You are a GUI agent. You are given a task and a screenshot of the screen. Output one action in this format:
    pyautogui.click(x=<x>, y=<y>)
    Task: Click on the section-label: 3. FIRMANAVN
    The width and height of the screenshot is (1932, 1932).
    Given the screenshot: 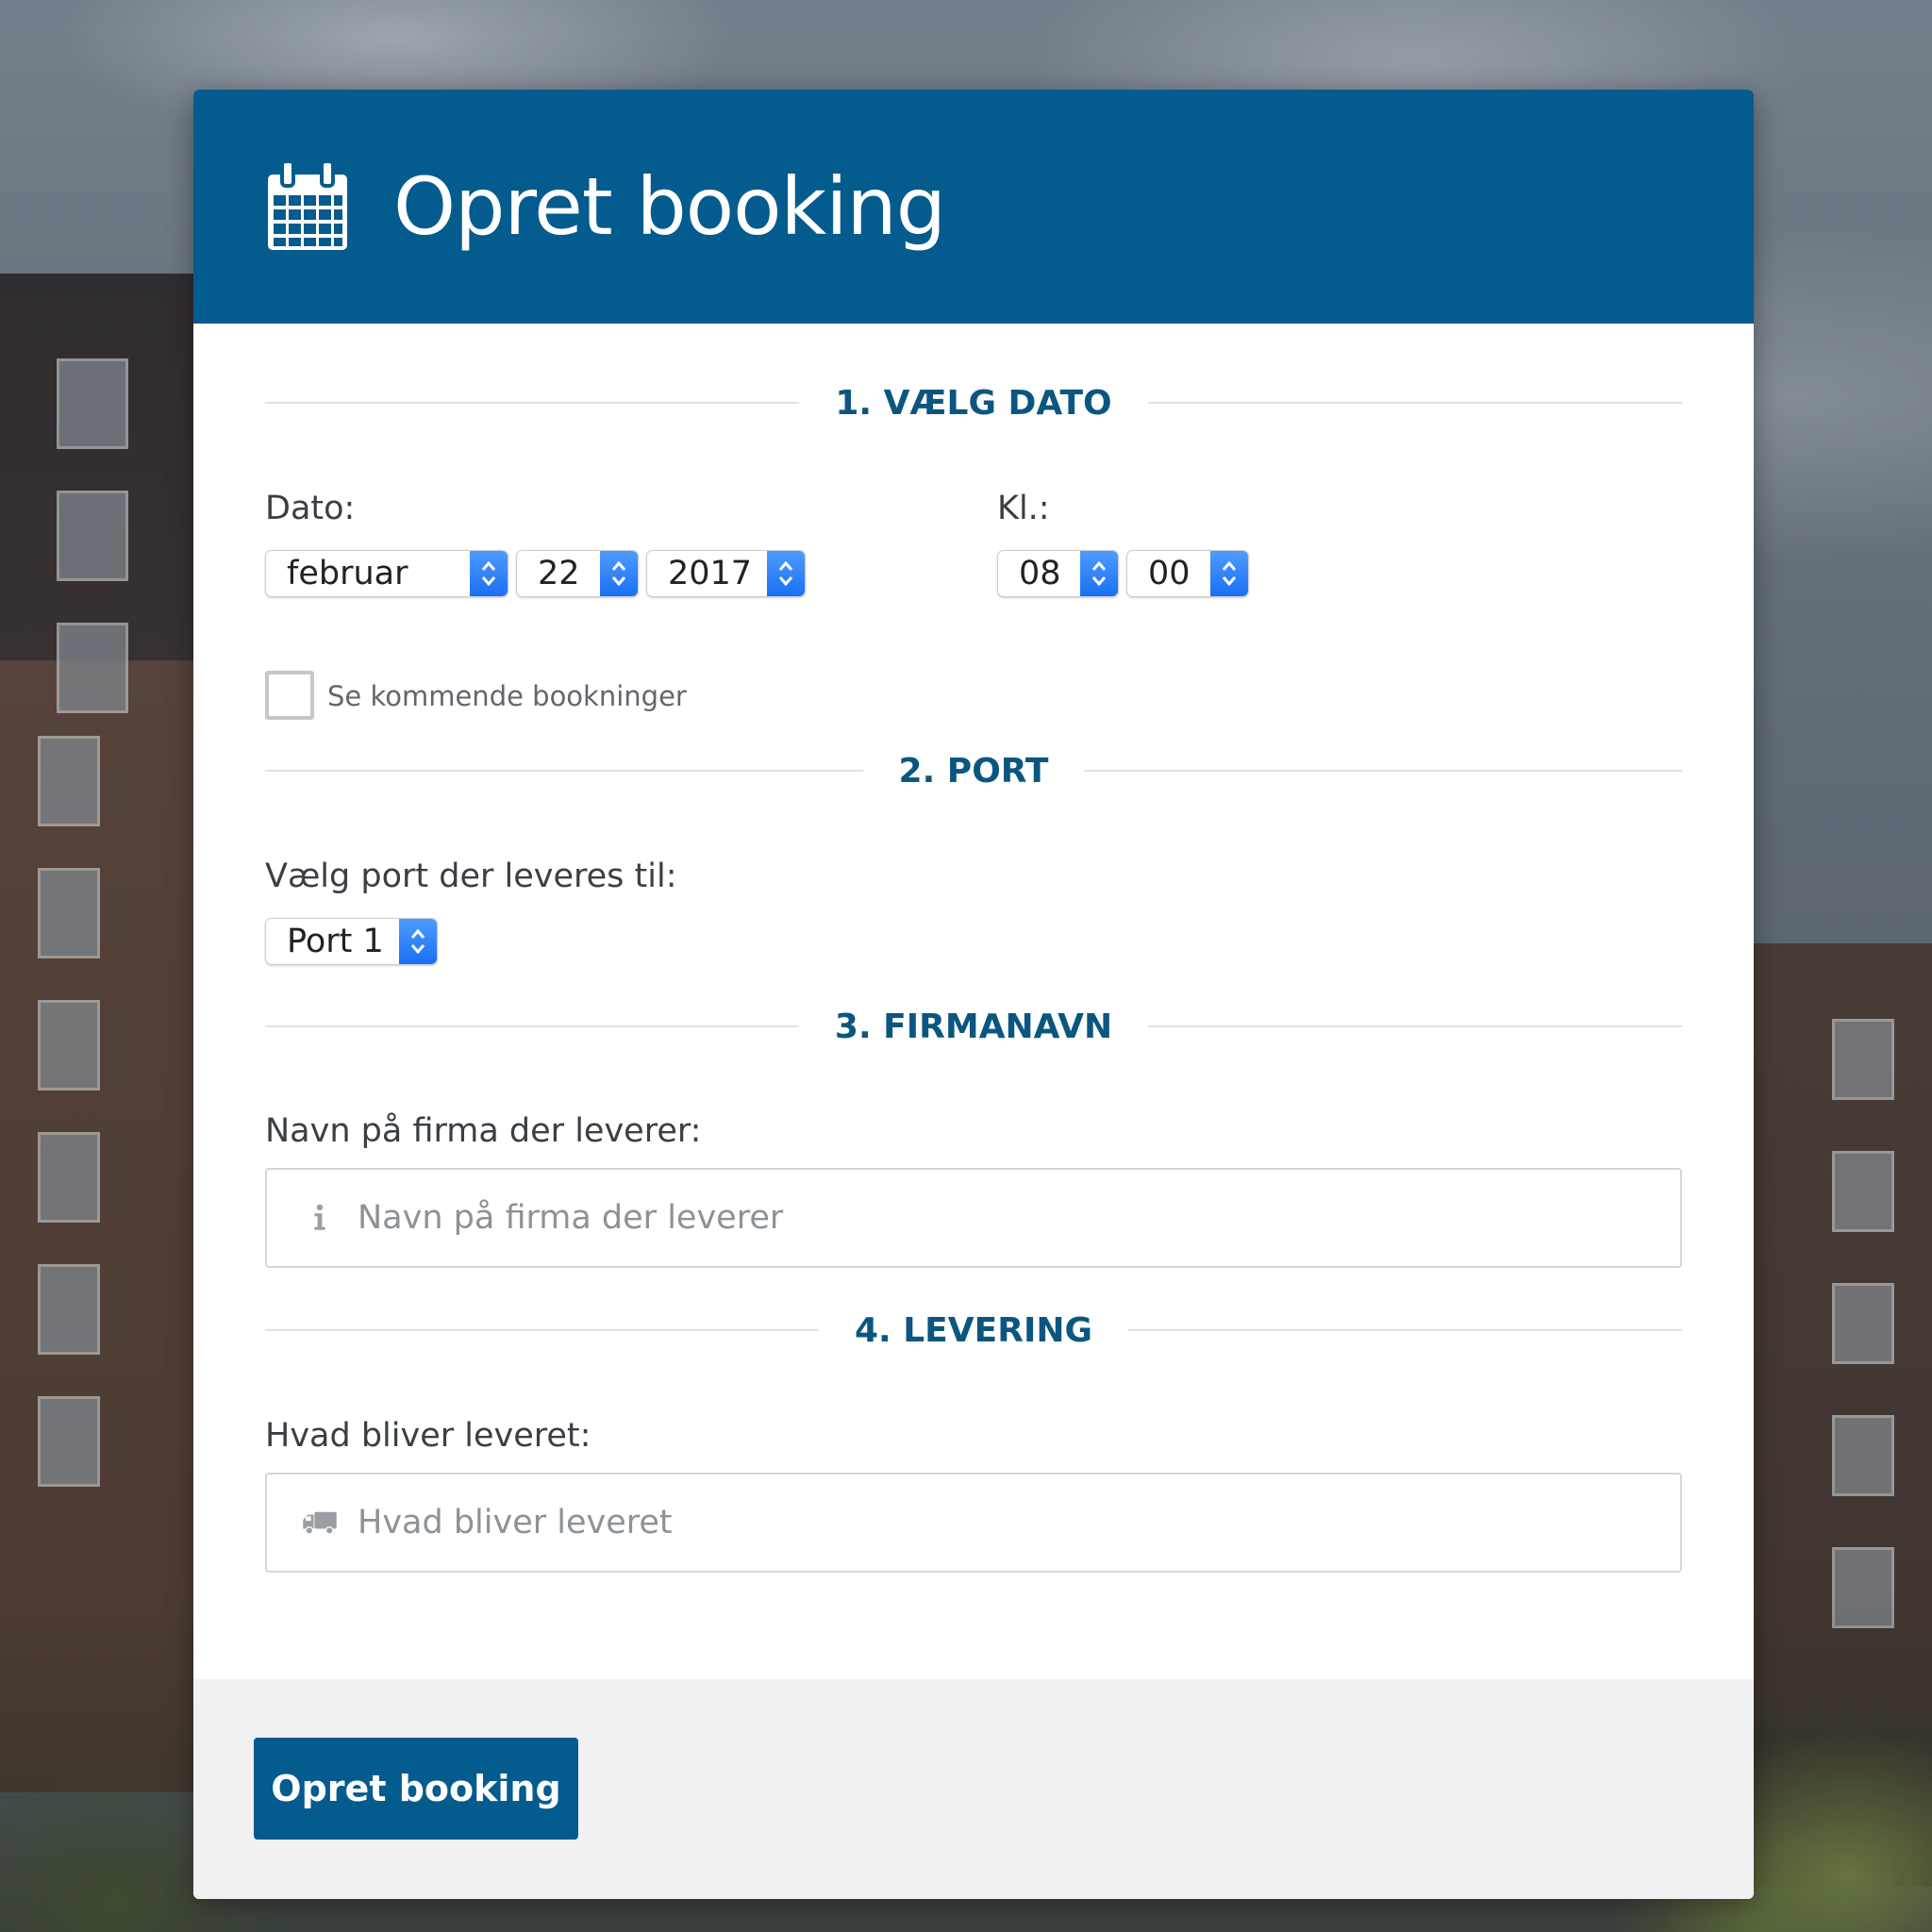 What is the action you would take?
    pyautogui.click(x=974, y=1027)
    